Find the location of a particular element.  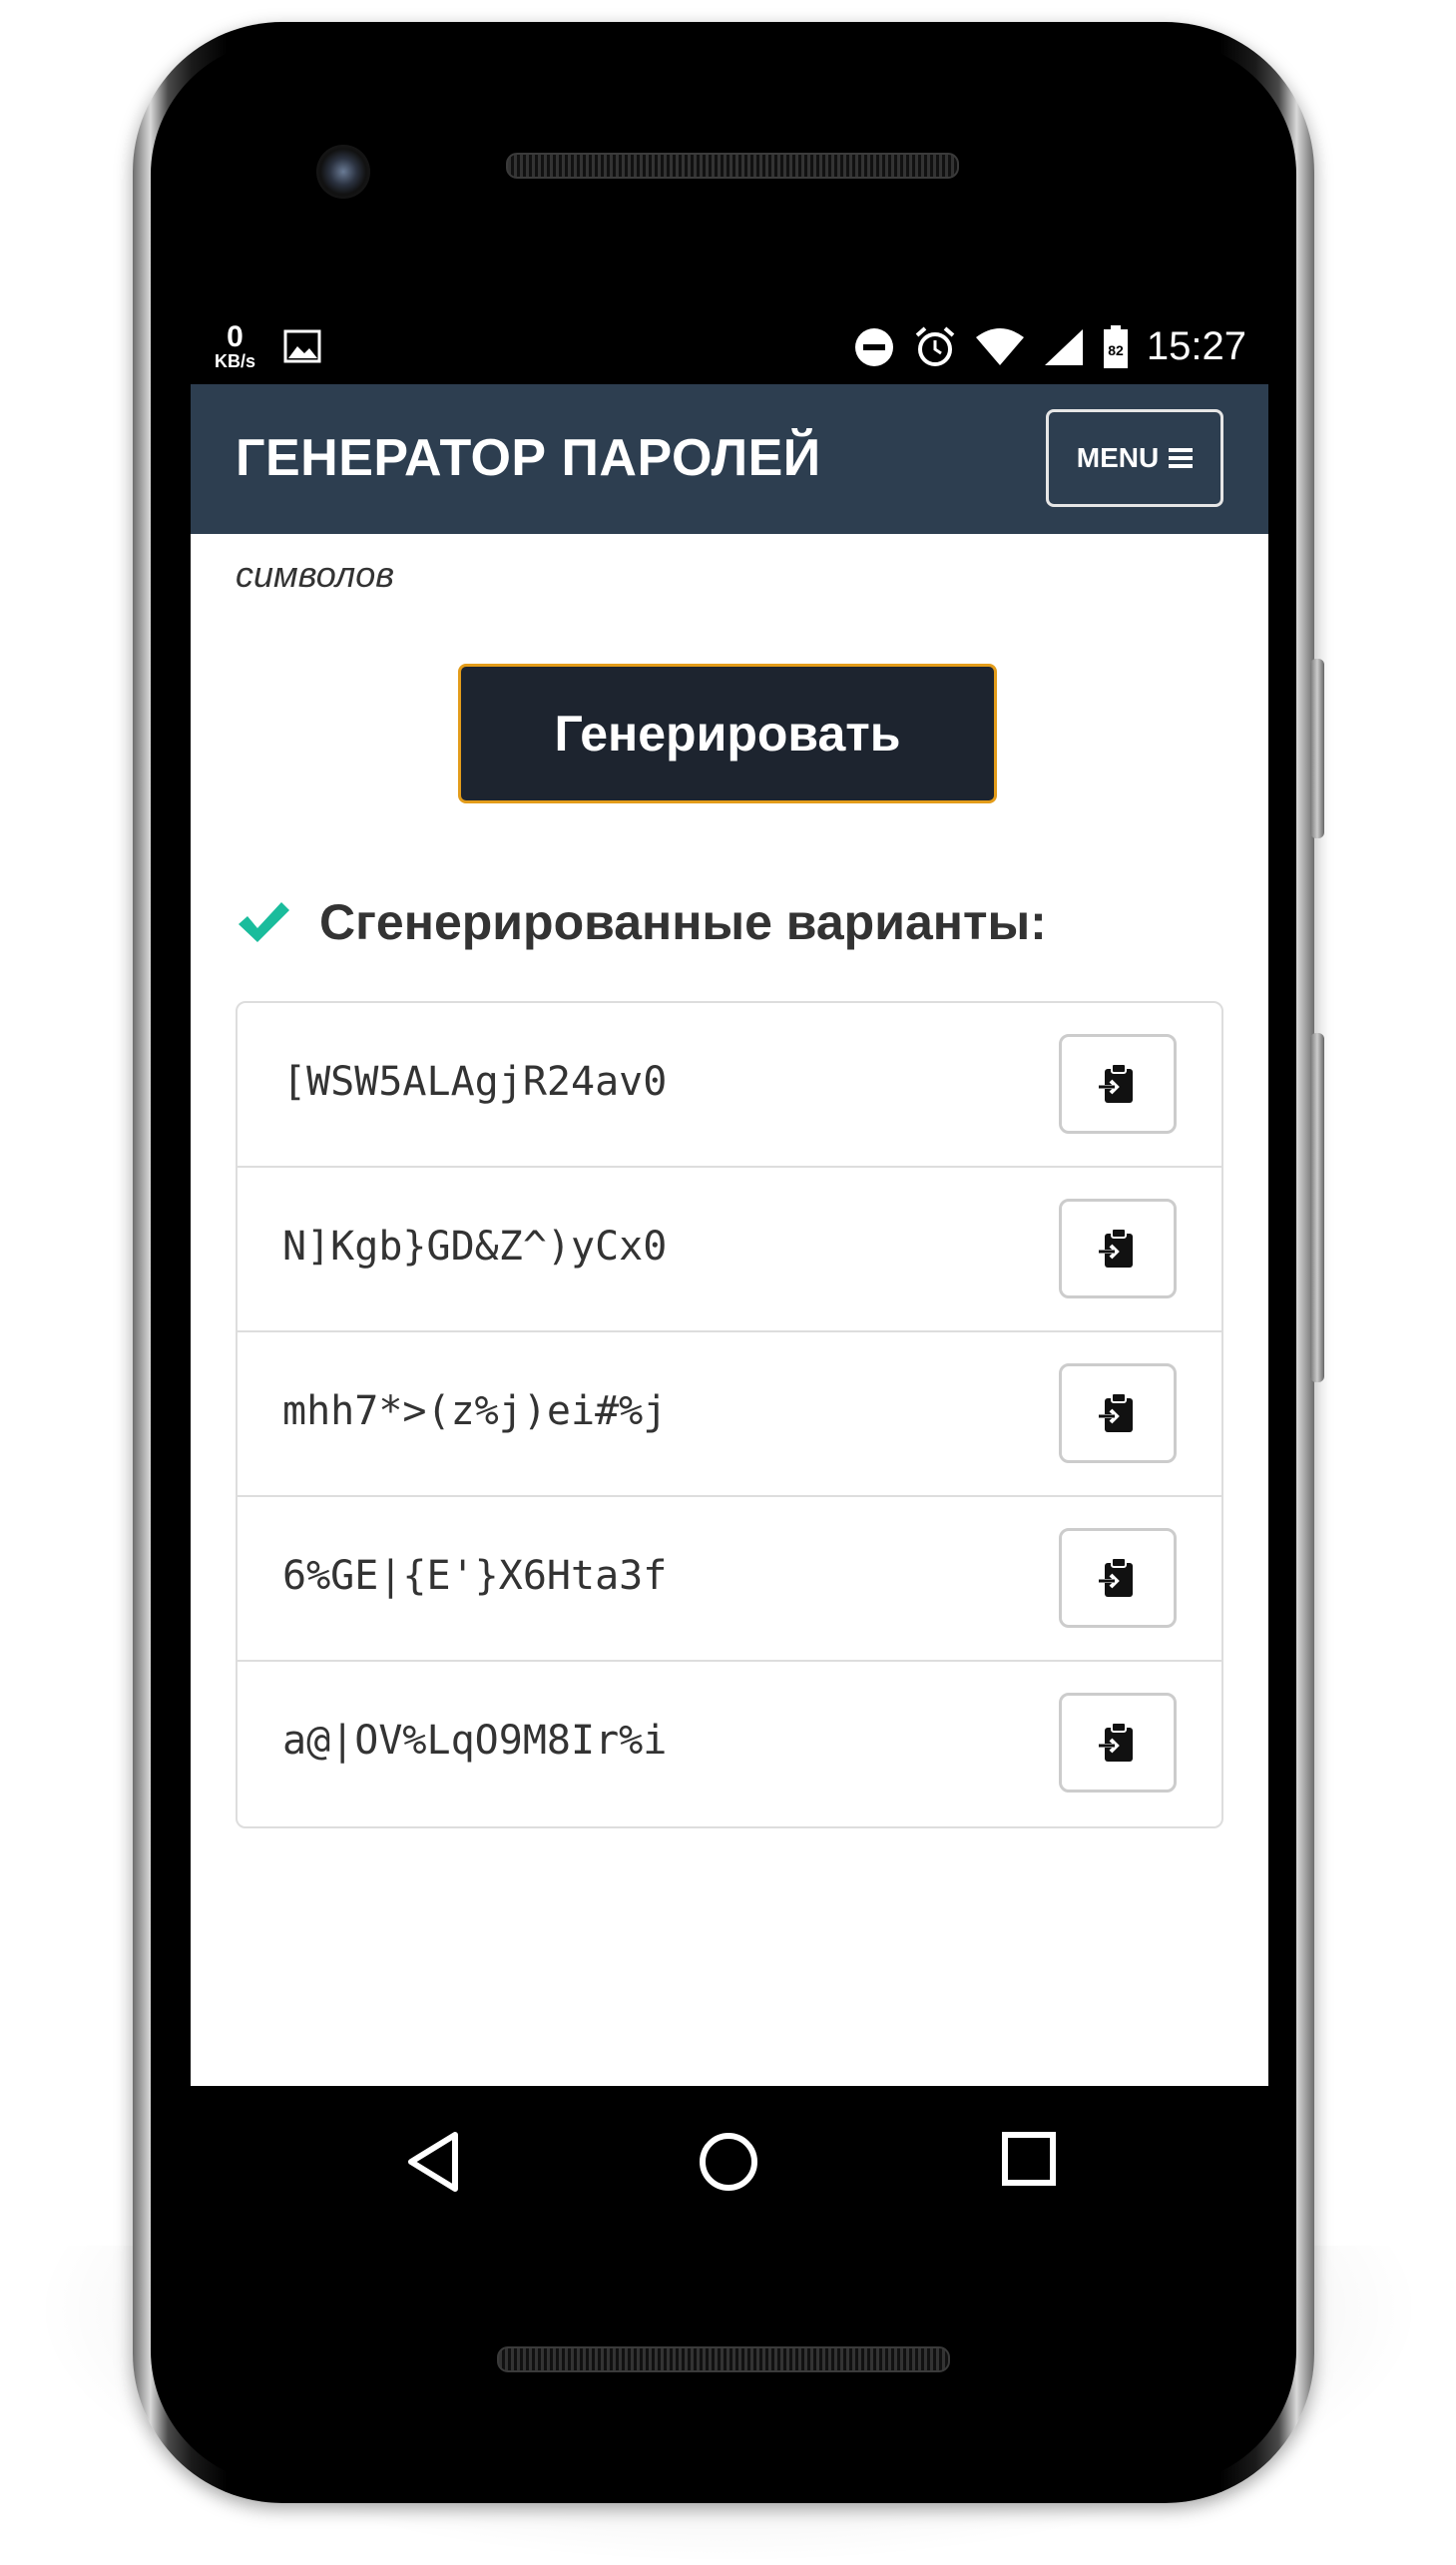

bottom-speaker is located at coordinates (723, 2359).